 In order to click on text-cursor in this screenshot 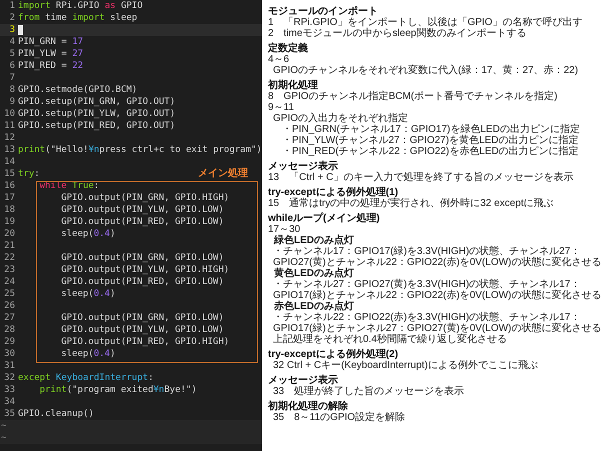, I will do `click(20, 30)`.